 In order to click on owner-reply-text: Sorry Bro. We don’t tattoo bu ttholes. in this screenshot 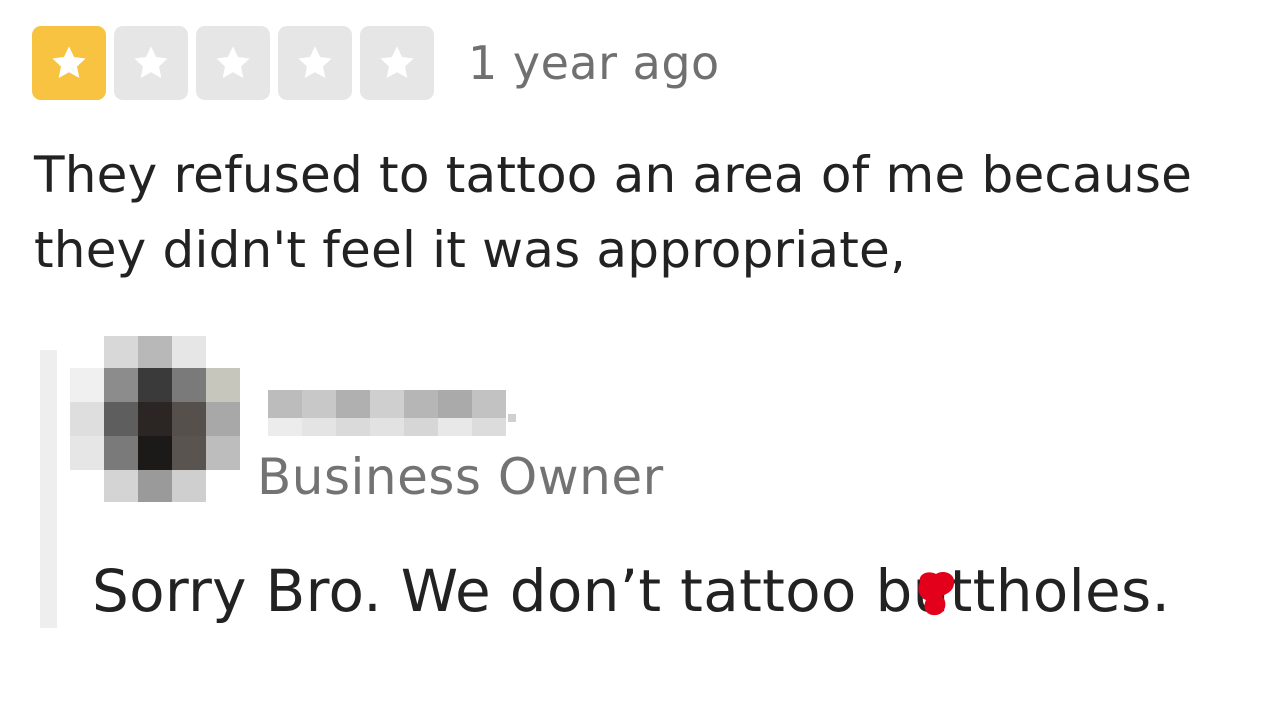, I will do `click(631, 591)`.